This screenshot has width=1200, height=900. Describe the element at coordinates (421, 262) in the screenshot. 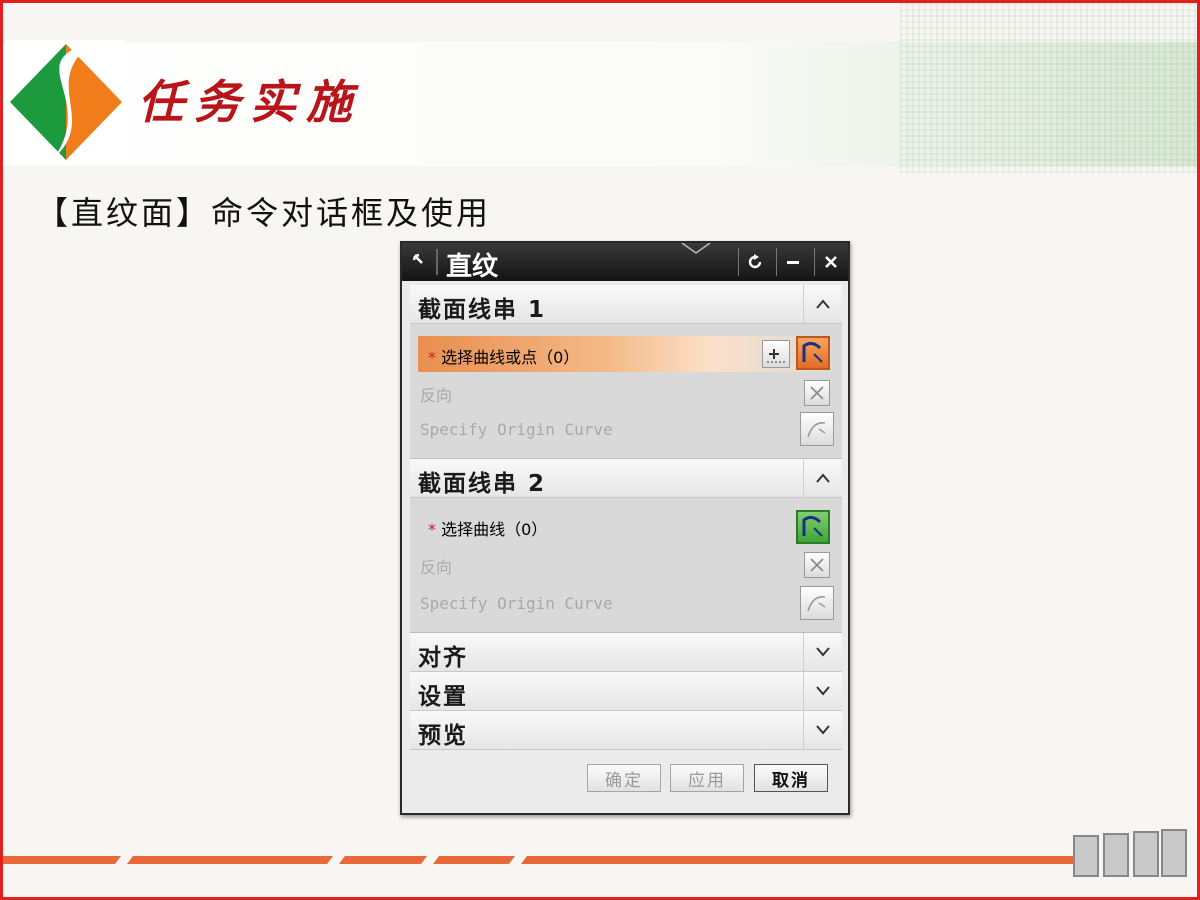

I see `pin-icon` at that location.